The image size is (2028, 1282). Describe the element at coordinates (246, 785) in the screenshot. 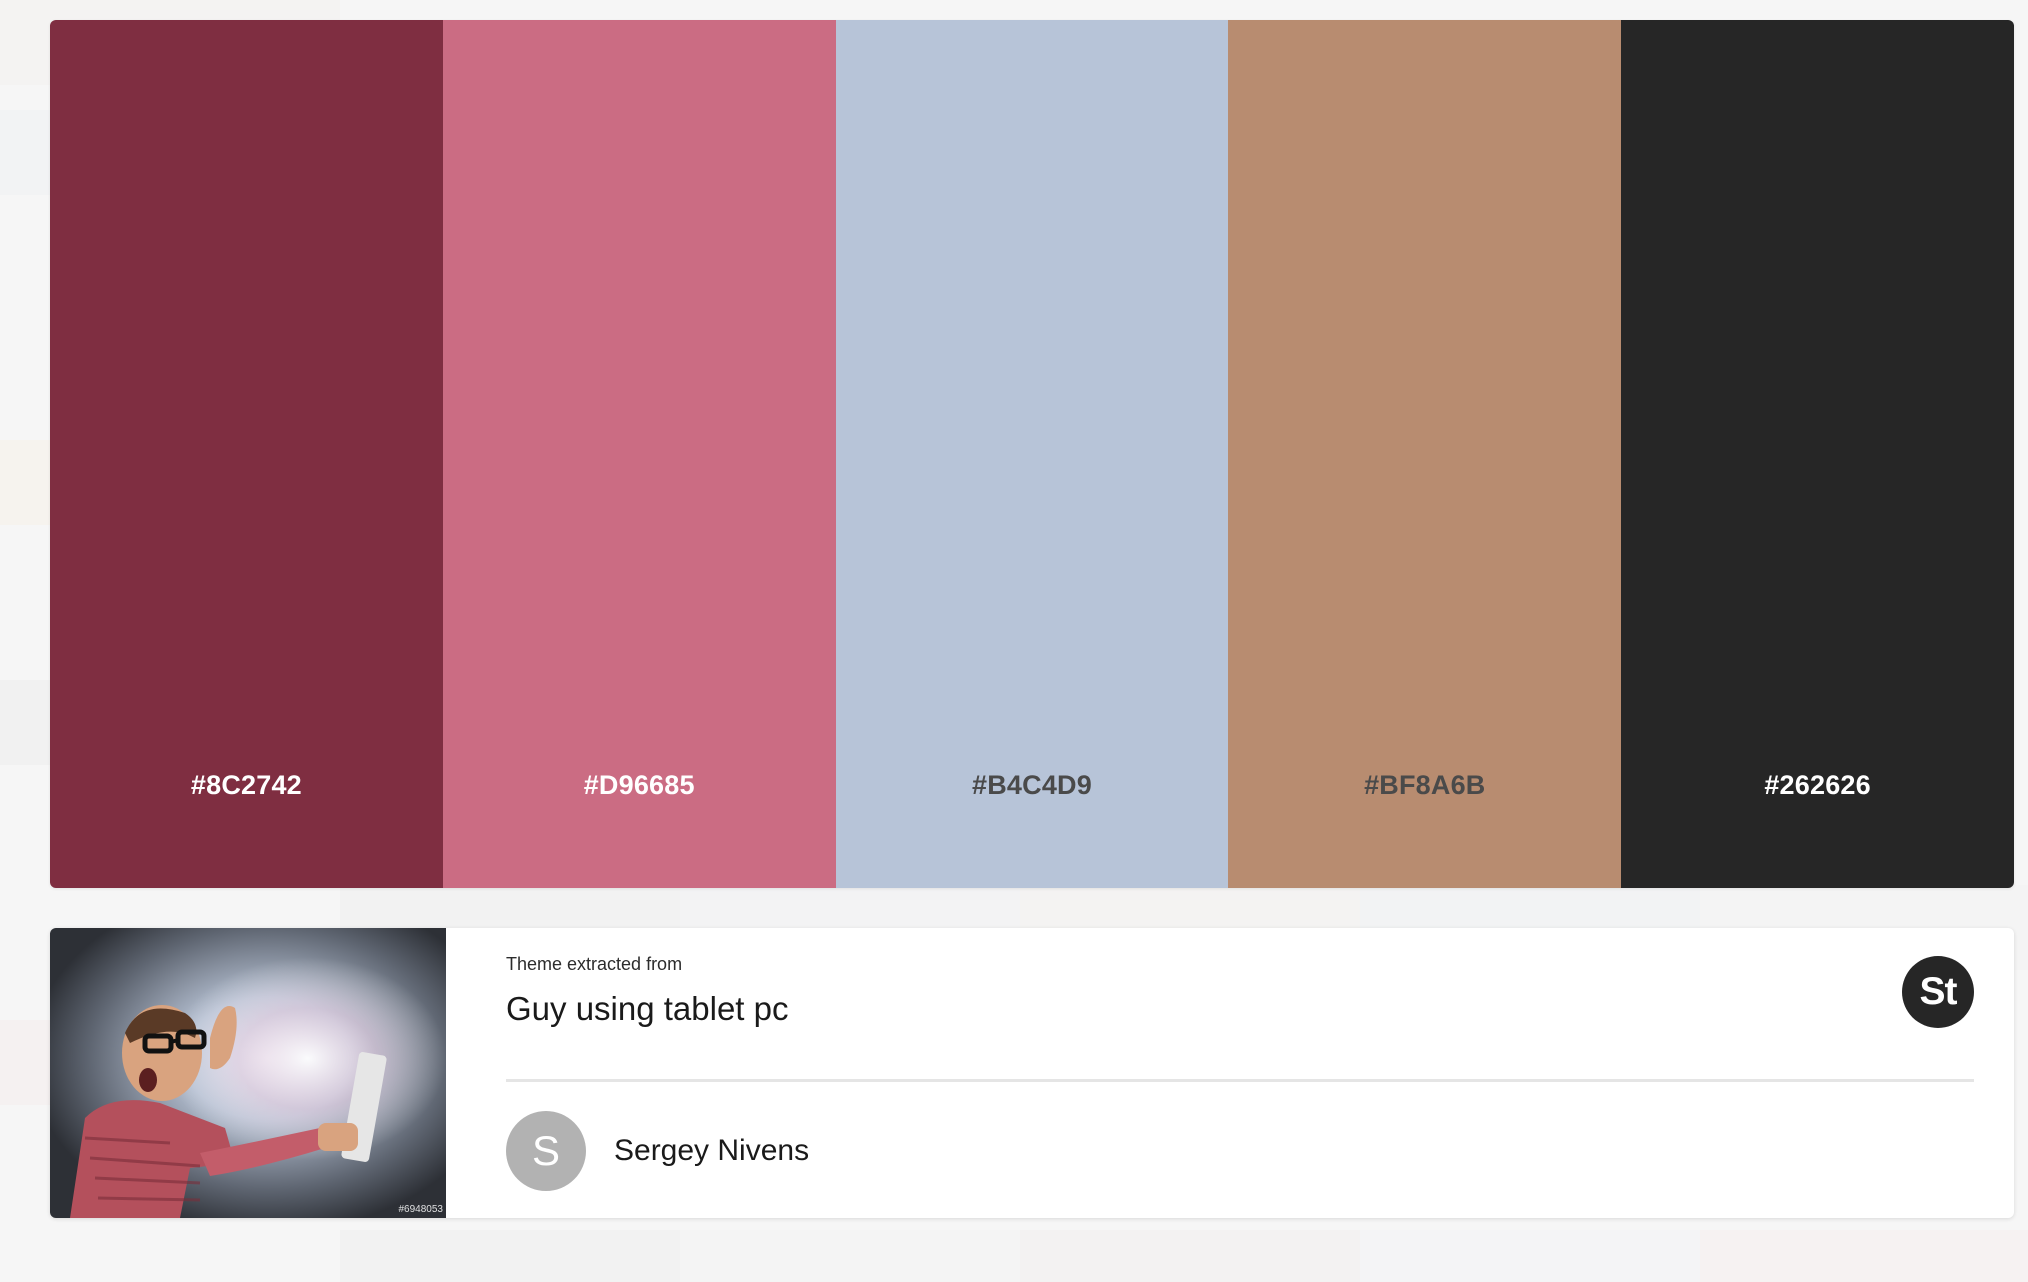

I see `swatch-hex-label: #8C2742` at that location.